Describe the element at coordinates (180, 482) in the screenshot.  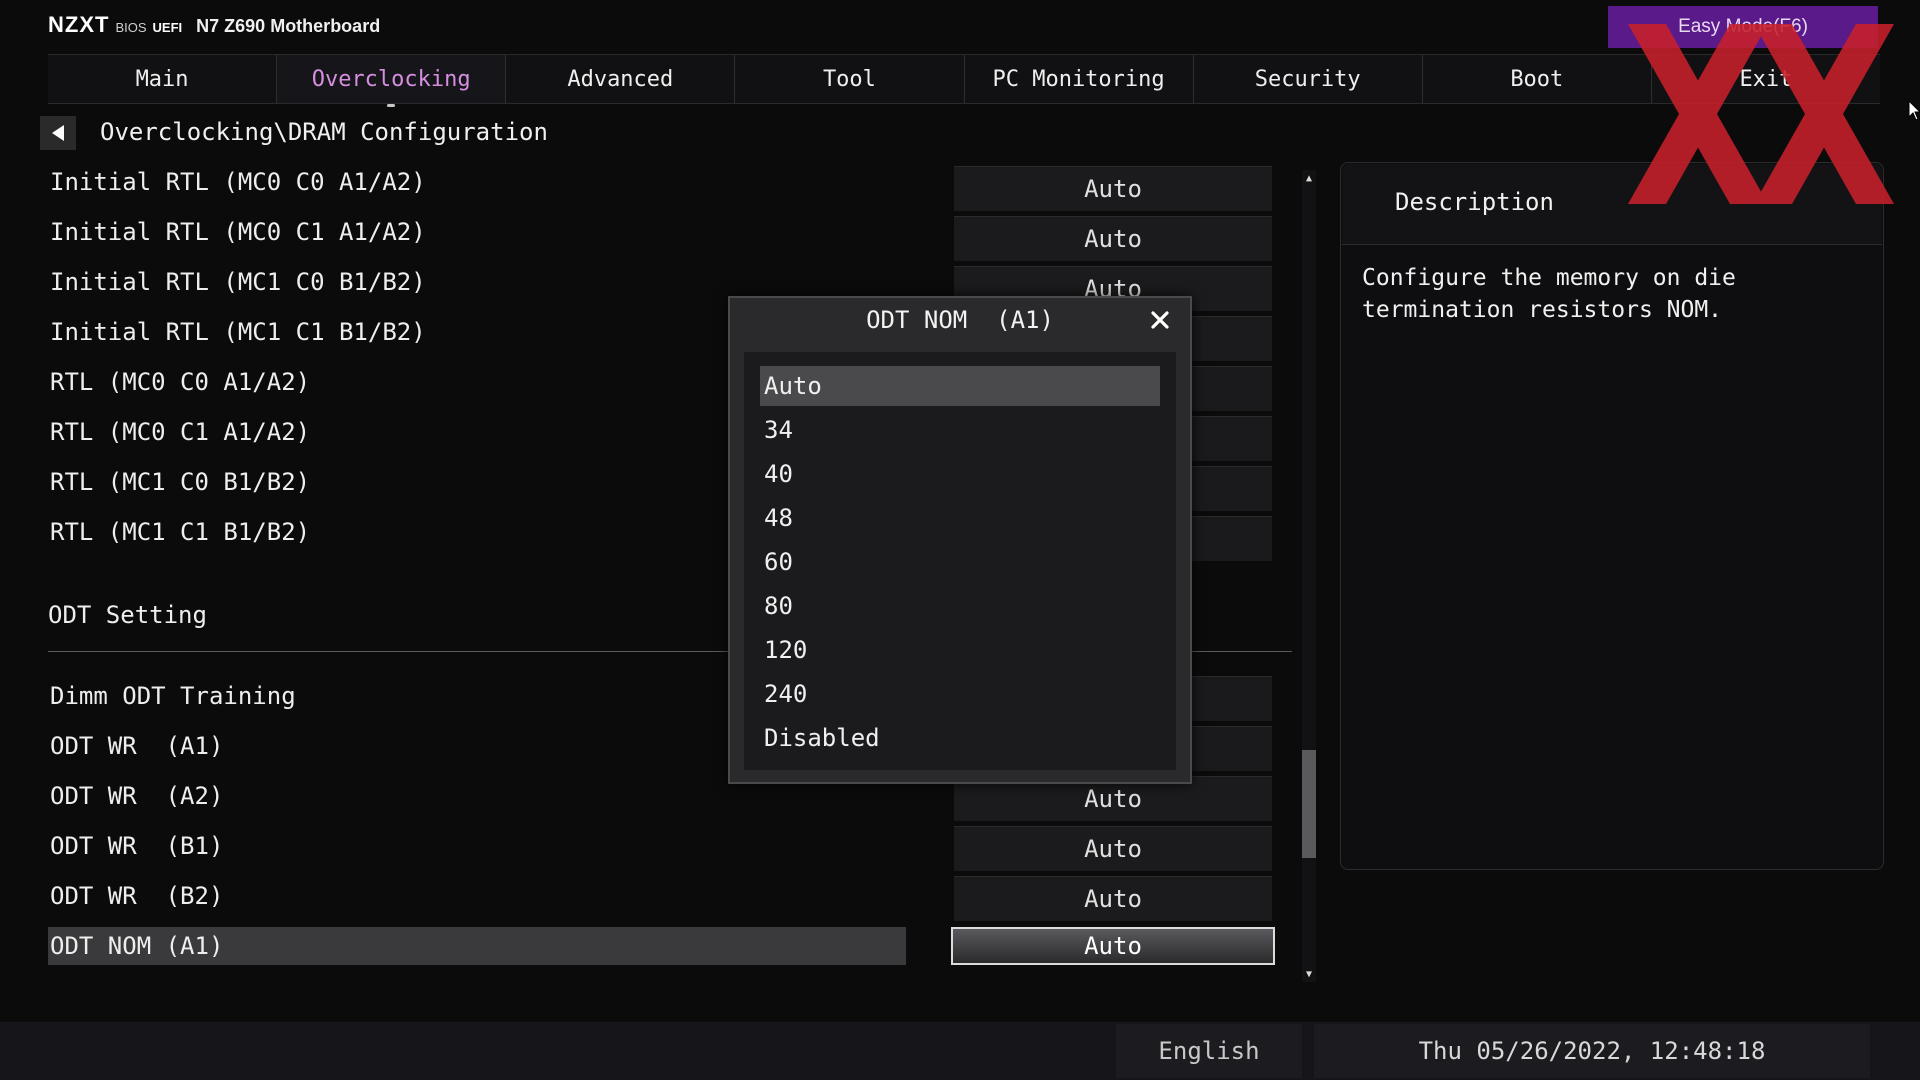
I see `setting-label: RTL (MC1 C0 B1/B2)` at that location.